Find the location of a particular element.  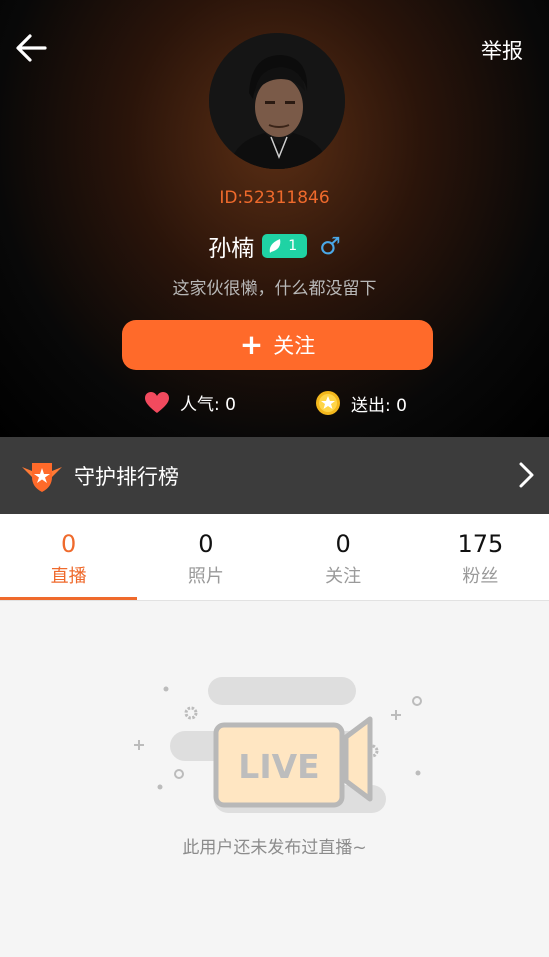

tab-live: 0 直播 is located at coordinates (69, 557).